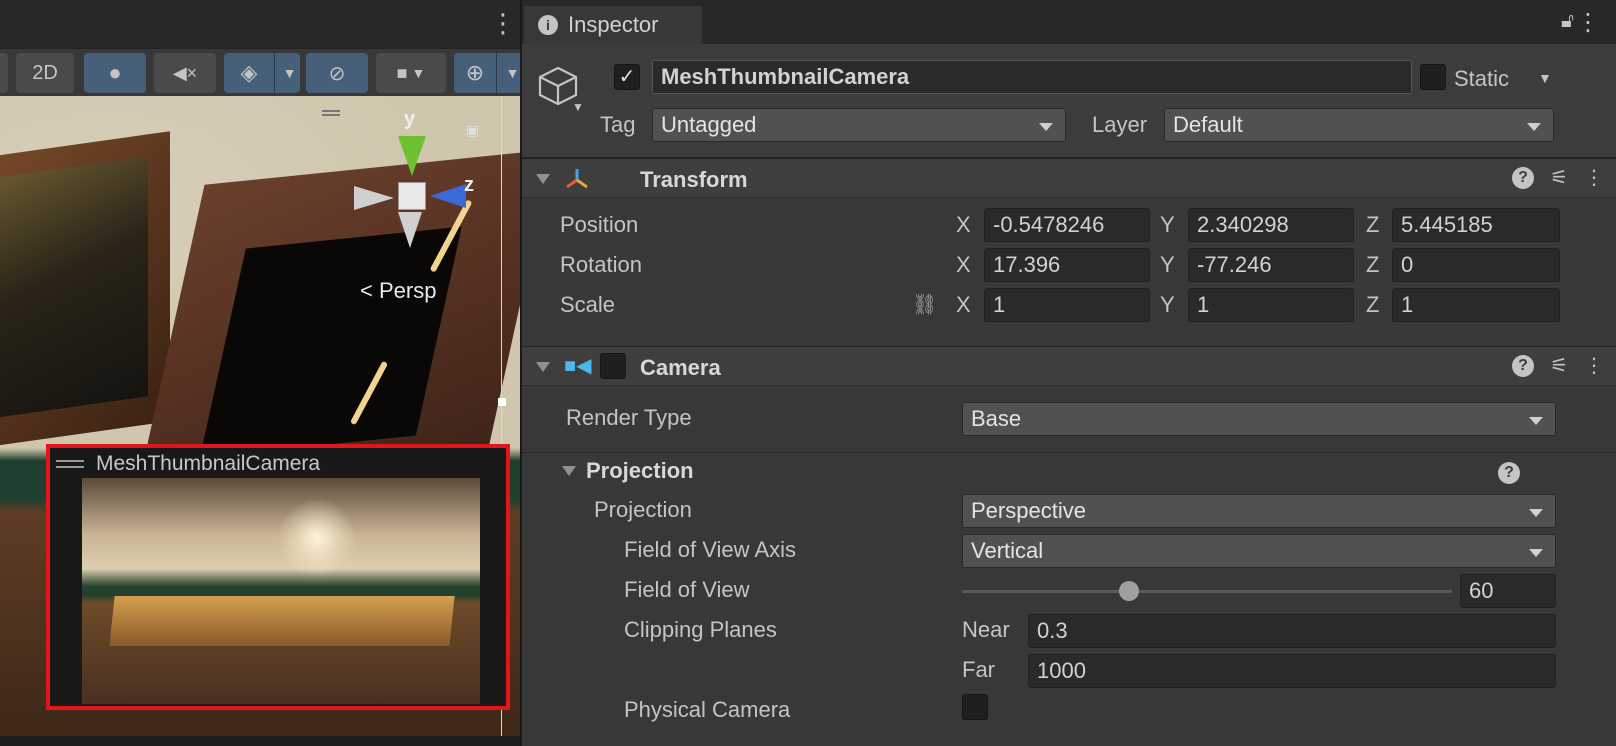  What do you see at coordinates (1359, 125) in the screenshot?
I see `layer-dropdown: Default` at bounding box center [1359, 125].